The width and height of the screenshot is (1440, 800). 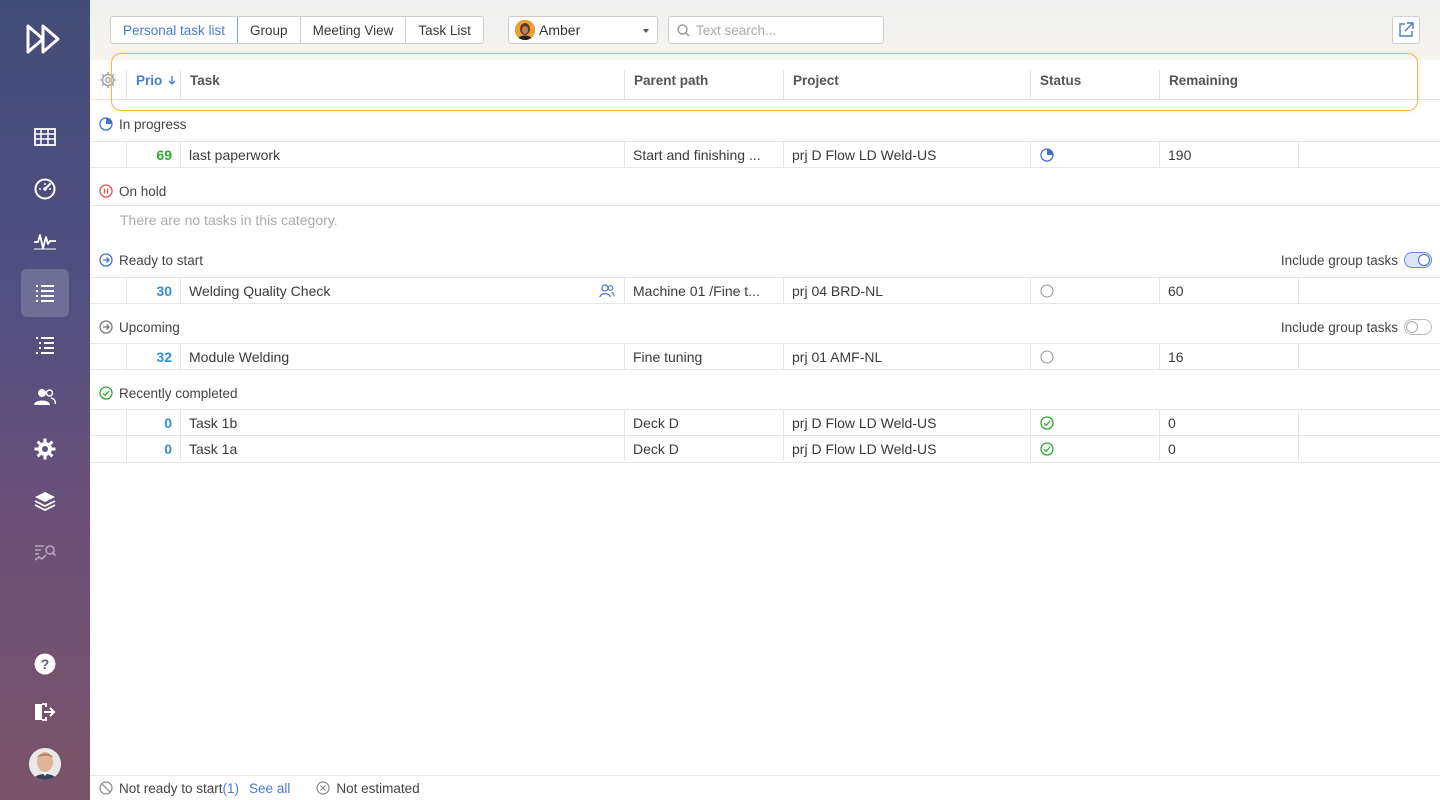 What do you see at coordinates (401, 154) in the screenshot?
I see `row-task-name: last paperwork` at bounding box center [401, 154].